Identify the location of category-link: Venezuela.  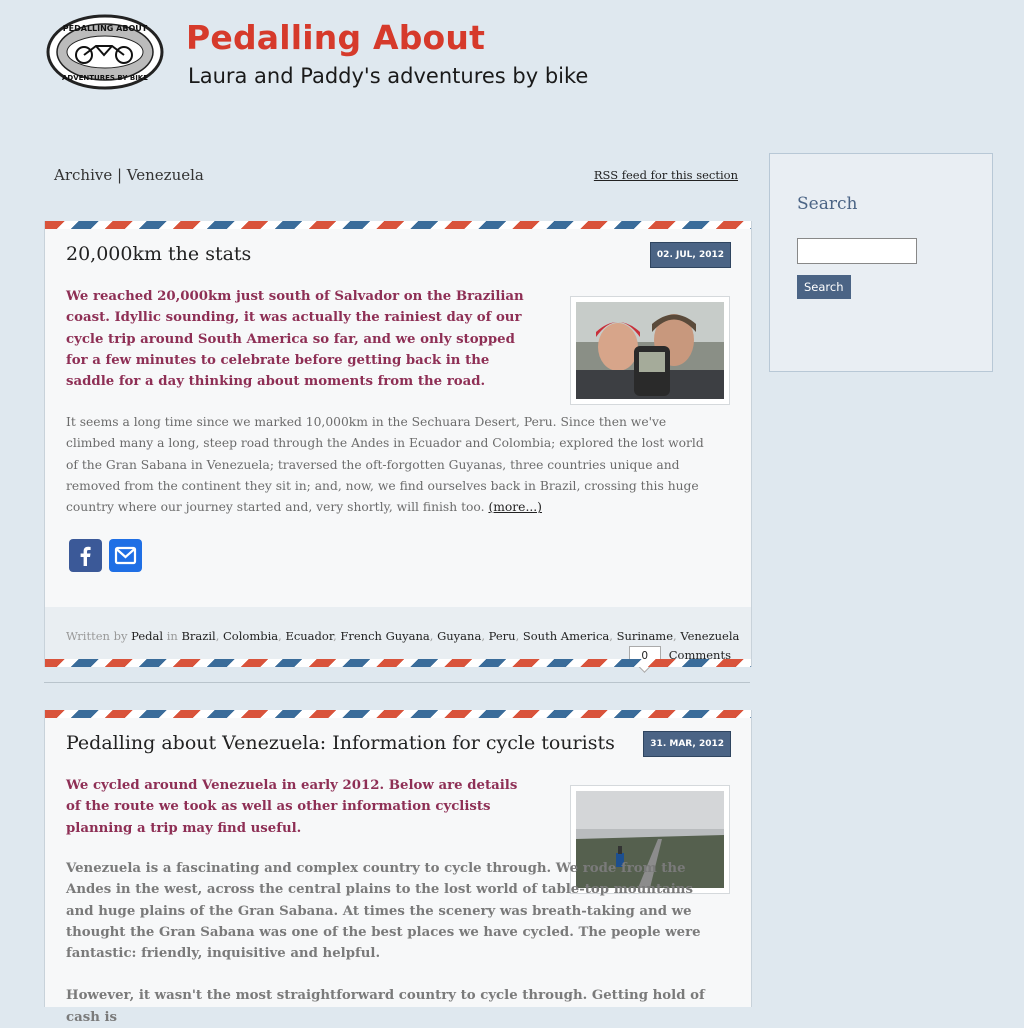
(709, 636).